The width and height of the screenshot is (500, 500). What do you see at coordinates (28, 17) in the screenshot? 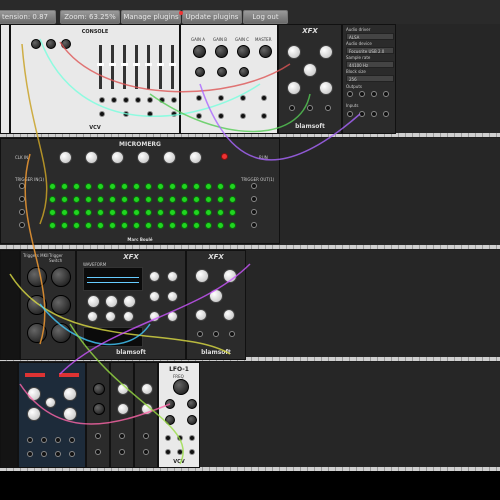
I see `cable-tension-slider: tension: 0.87` at bounding box center [28, 17].